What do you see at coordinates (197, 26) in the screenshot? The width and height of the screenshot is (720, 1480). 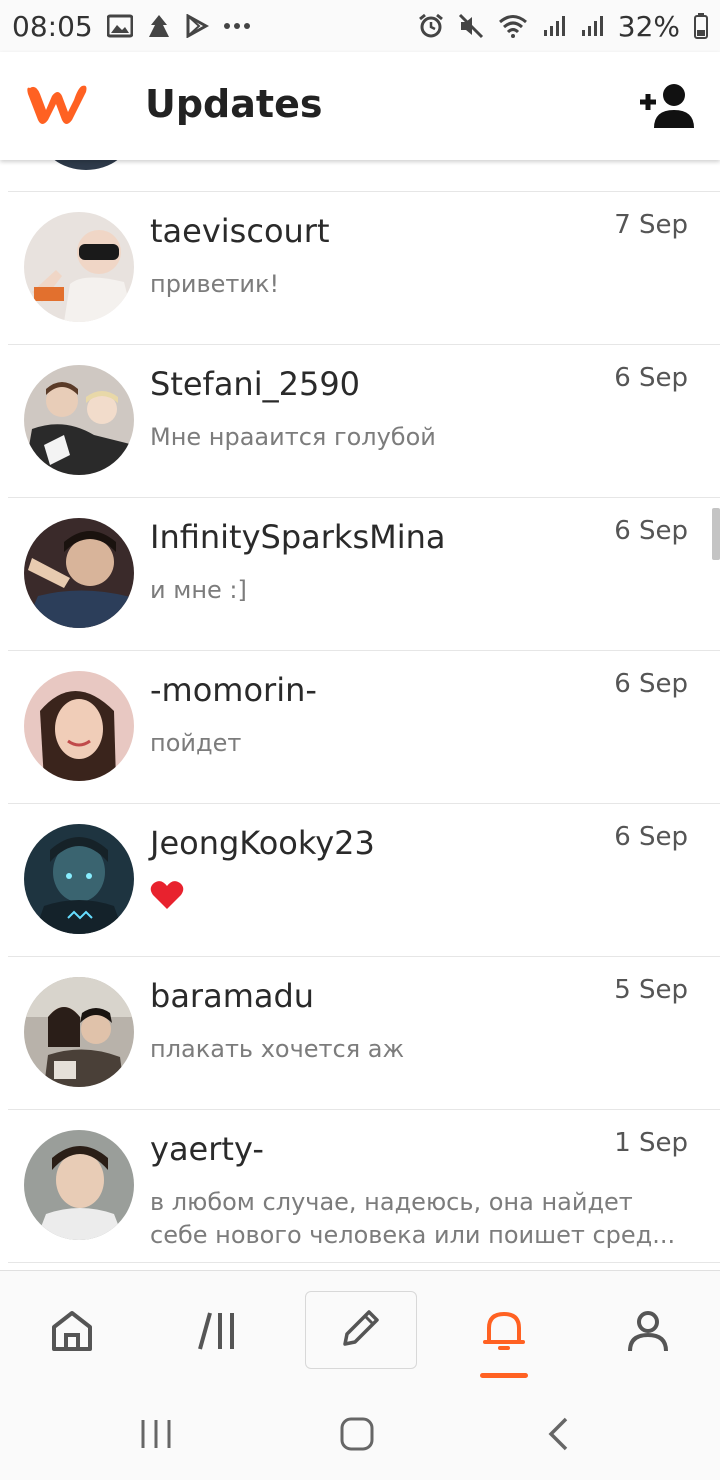 I see `play-store-icon` at bounding box center [197, 26].